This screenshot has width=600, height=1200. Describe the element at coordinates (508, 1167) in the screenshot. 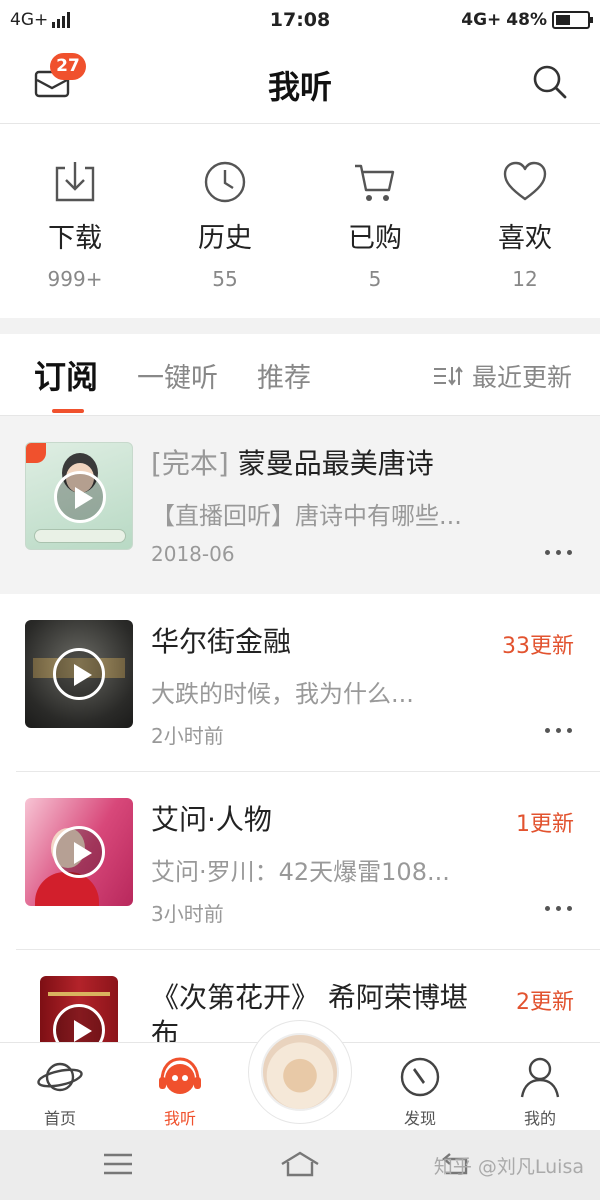

I see `watermark-text: 知乎 @刘凡Luisa` at that location.